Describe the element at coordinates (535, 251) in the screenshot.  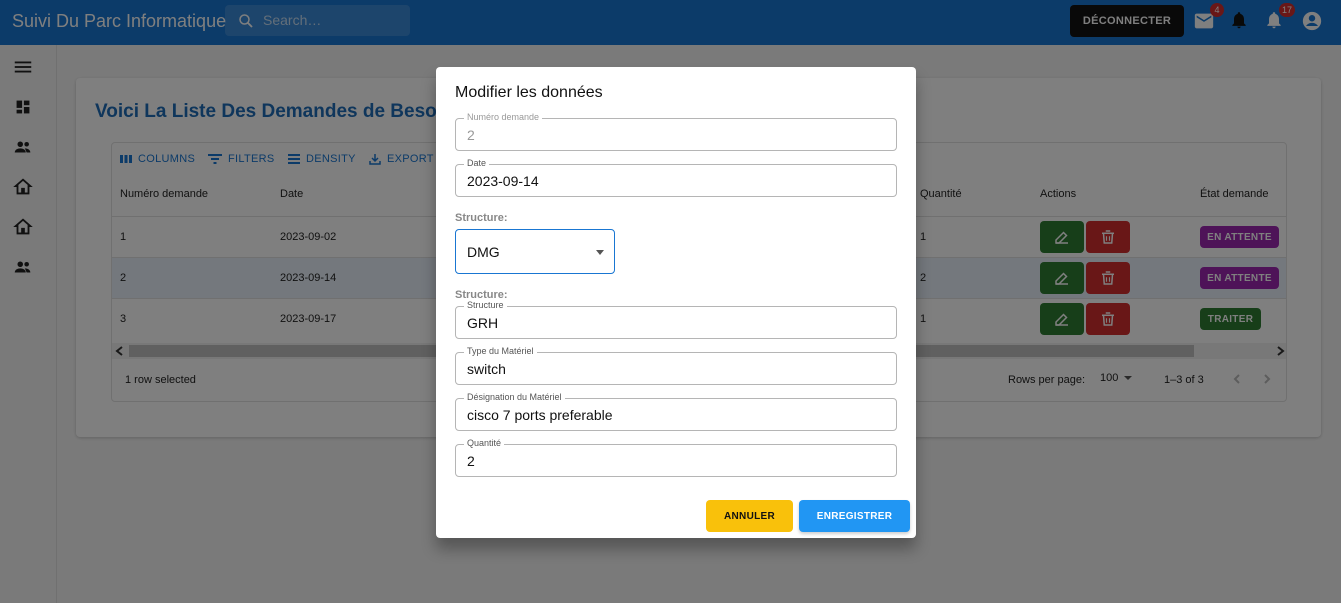
I see `structure-select: DMG` at that location.